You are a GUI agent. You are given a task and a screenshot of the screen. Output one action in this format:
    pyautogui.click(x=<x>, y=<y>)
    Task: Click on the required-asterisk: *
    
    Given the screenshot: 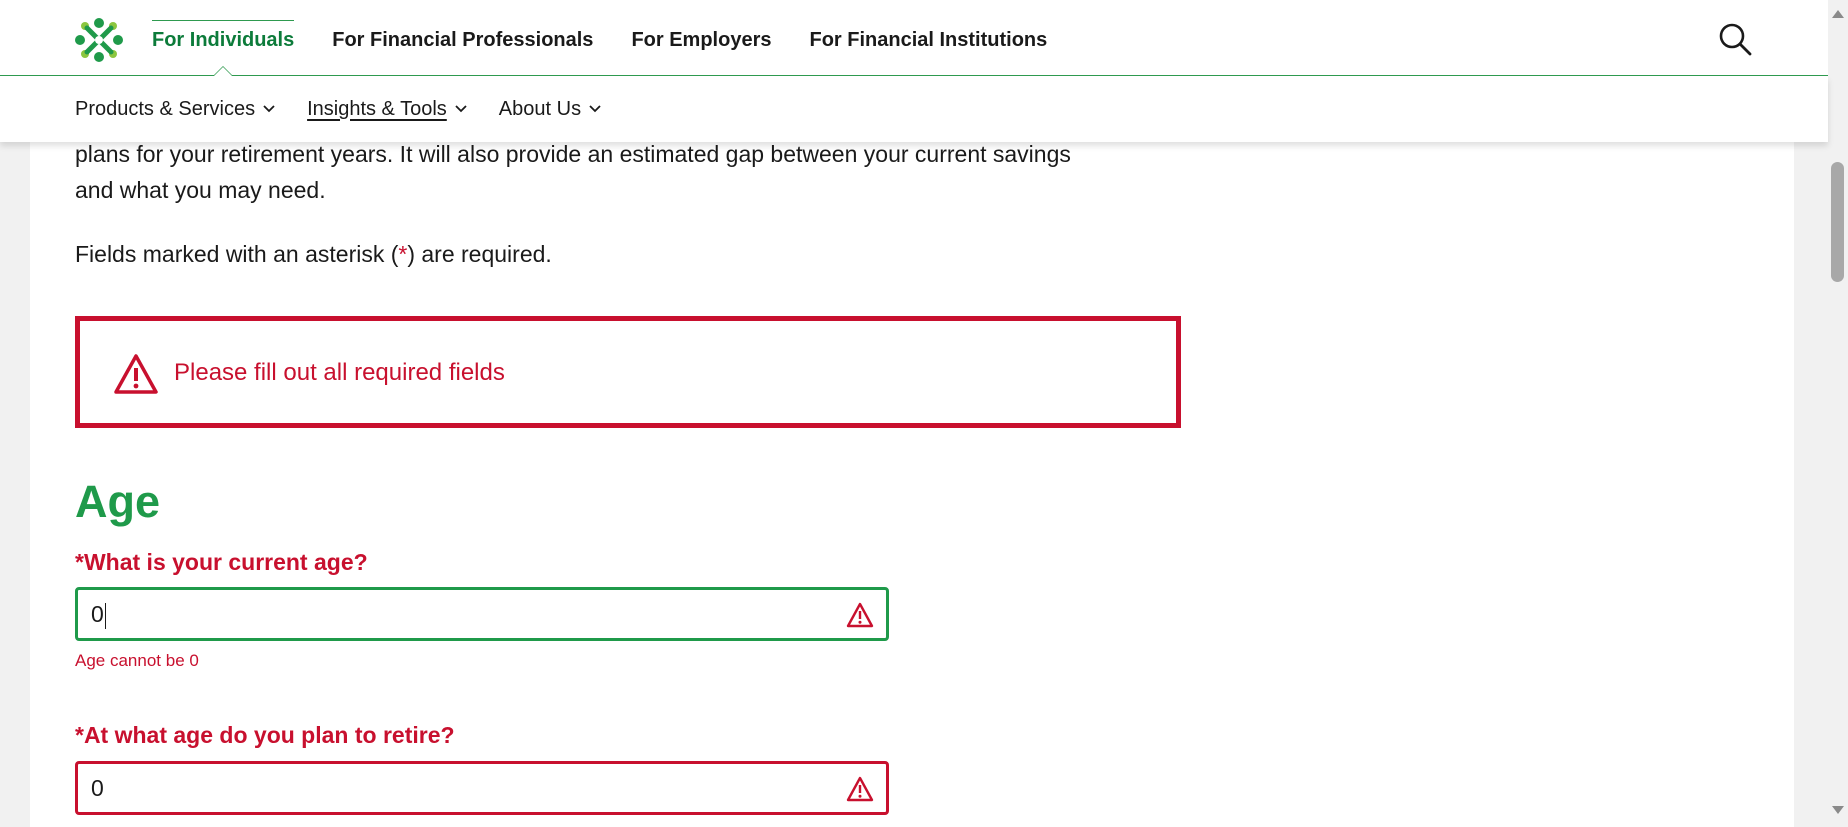 What is the action you would take?
    pyautogui.click(x=403, y=254)
    